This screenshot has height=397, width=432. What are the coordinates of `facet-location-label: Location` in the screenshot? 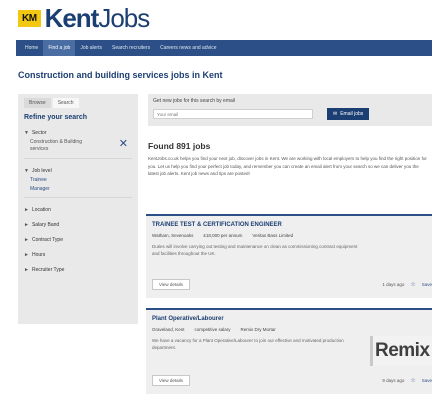 It's located at (41, 210).